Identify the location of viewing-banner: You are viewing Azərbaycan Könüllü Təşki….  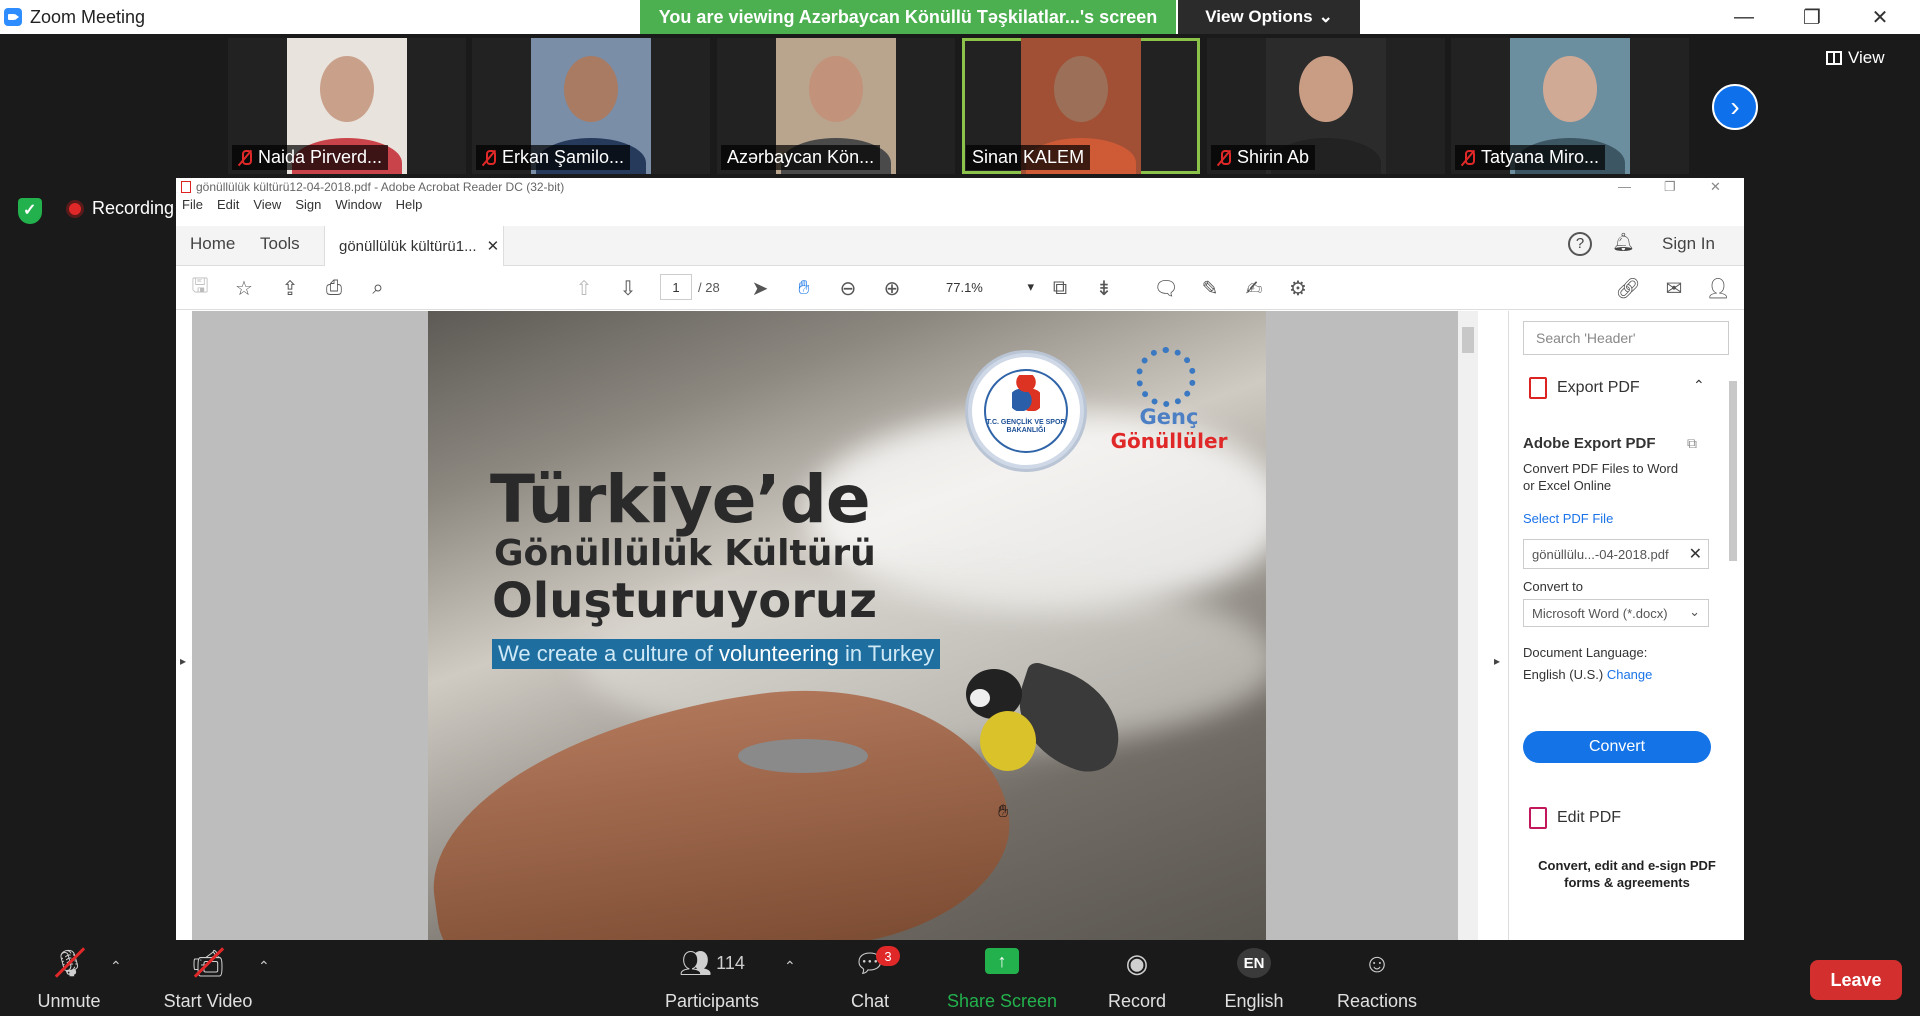
(908, 17).